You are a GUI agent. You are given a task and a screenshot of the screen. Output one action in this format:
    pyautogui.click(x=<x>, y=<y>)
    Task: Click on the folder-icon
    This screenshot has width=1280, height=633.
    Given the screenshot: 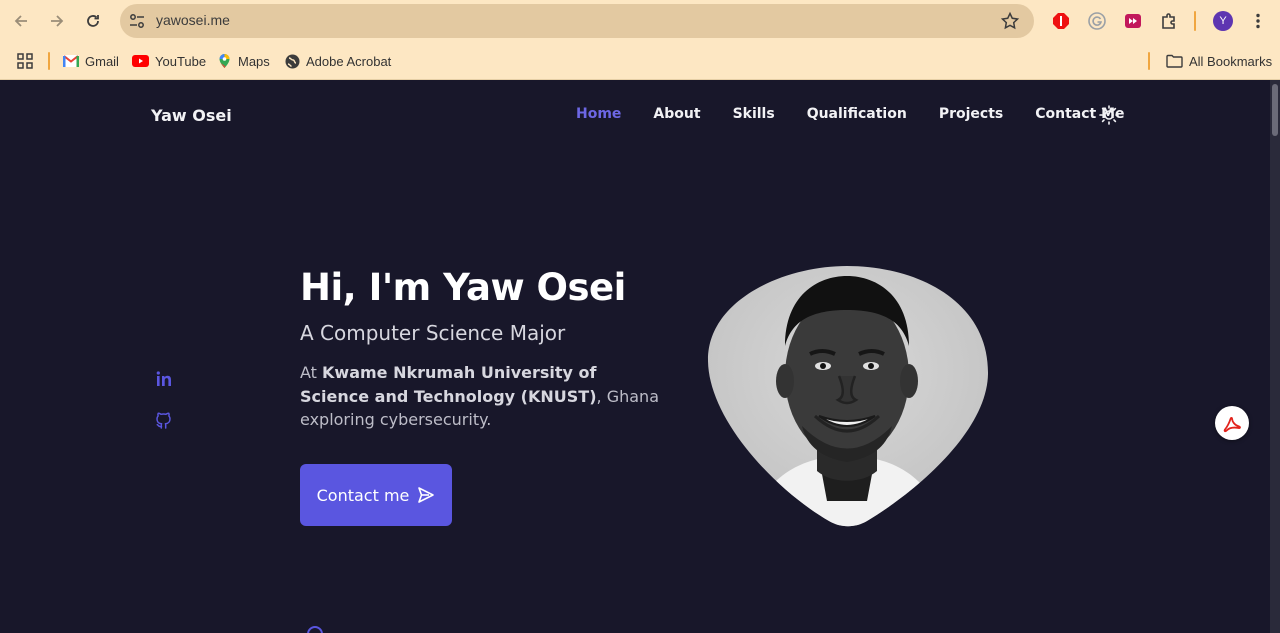 What is the action you would take?
    pyautogui.click(x=1174, y=61)
    